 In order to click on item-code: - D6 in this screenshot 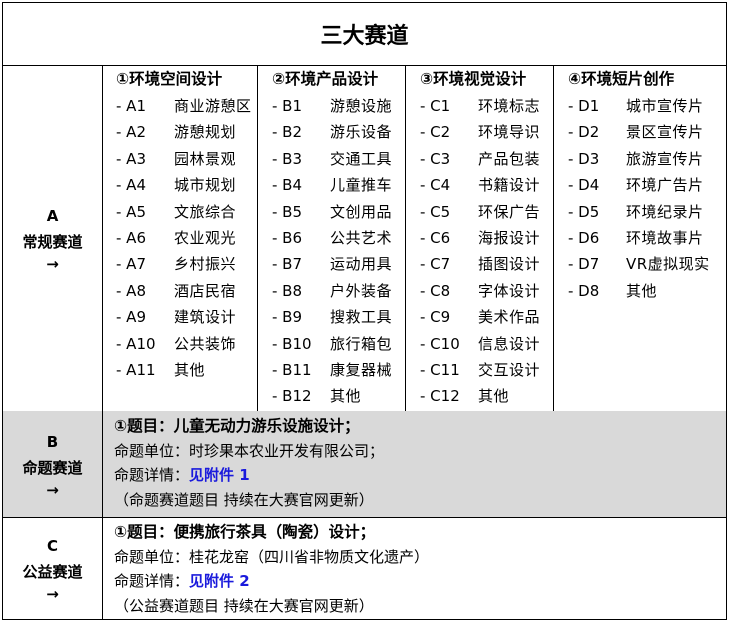, I will do `click(584, 237)`.